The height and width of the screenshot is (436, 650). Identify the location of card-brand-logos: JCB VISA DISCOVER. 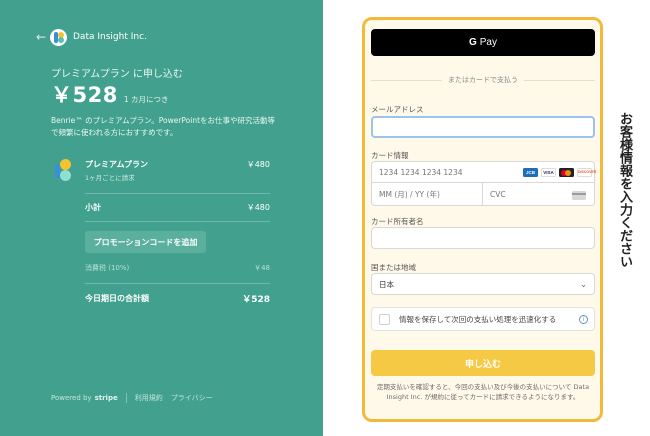
(559, 172).